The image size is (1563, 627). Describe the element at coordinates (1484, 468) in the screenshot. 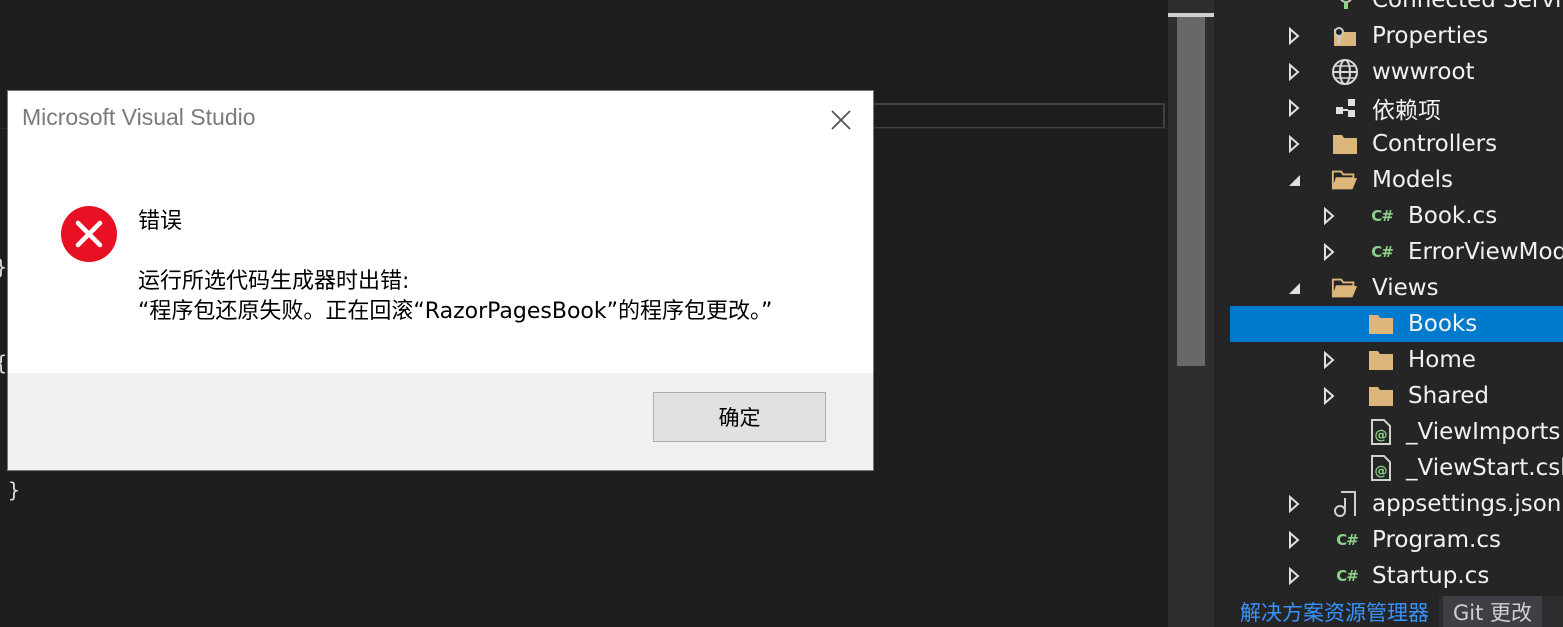

I see `tree-item-label: _ViewStart.csh` at that location.